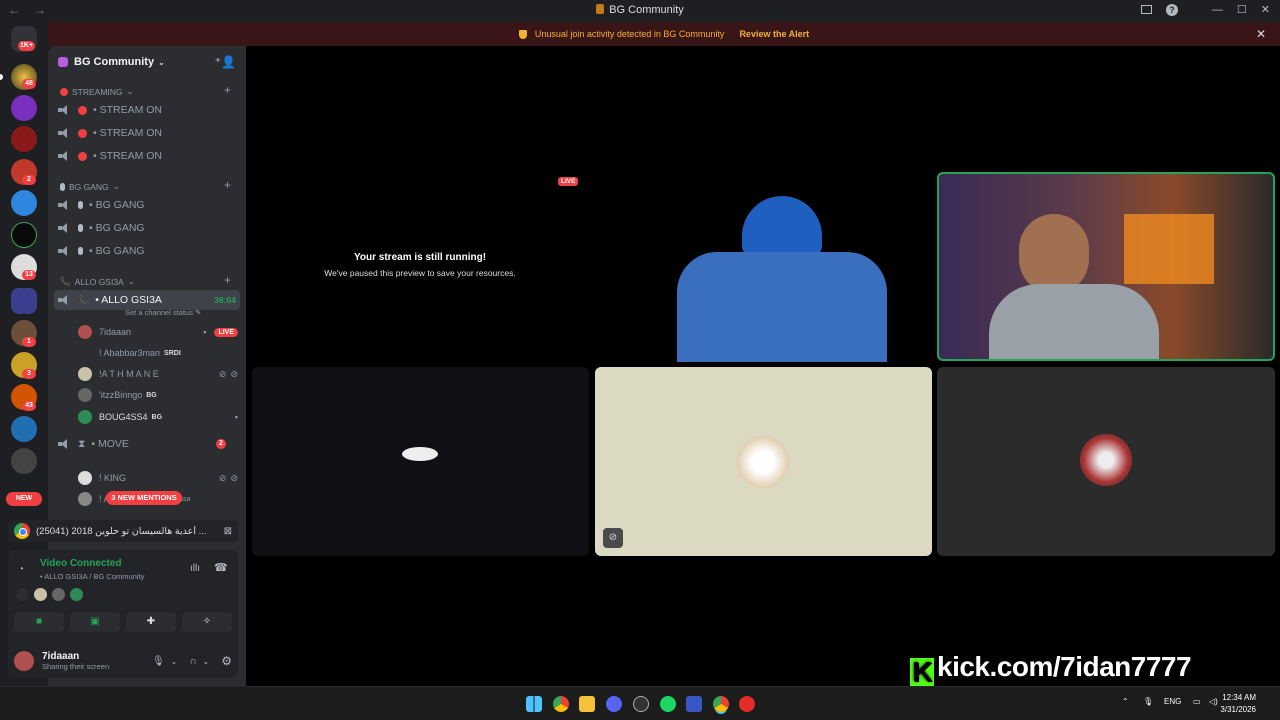 This screenshot has width=1280, height=720. Describe the element at coordinates (147, 62) in the screenshot. I see `server-header: BG Community ⌄ ⁺👤` at that location.